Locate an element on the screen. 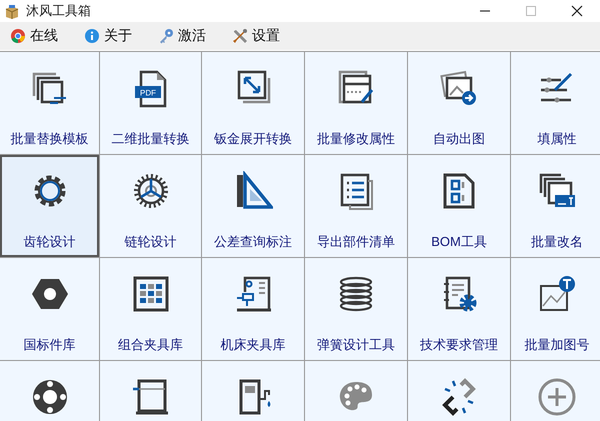 Image resolution: width=600 pixels, height=421 pixels. tile-label: 批量修改属性 is located at coordinates (356, 139).